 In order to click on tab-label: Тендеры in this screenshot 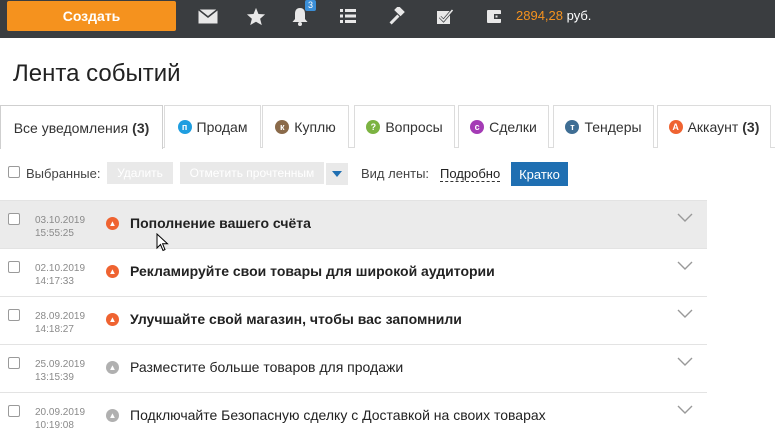, I will do `click(613, 127)`.